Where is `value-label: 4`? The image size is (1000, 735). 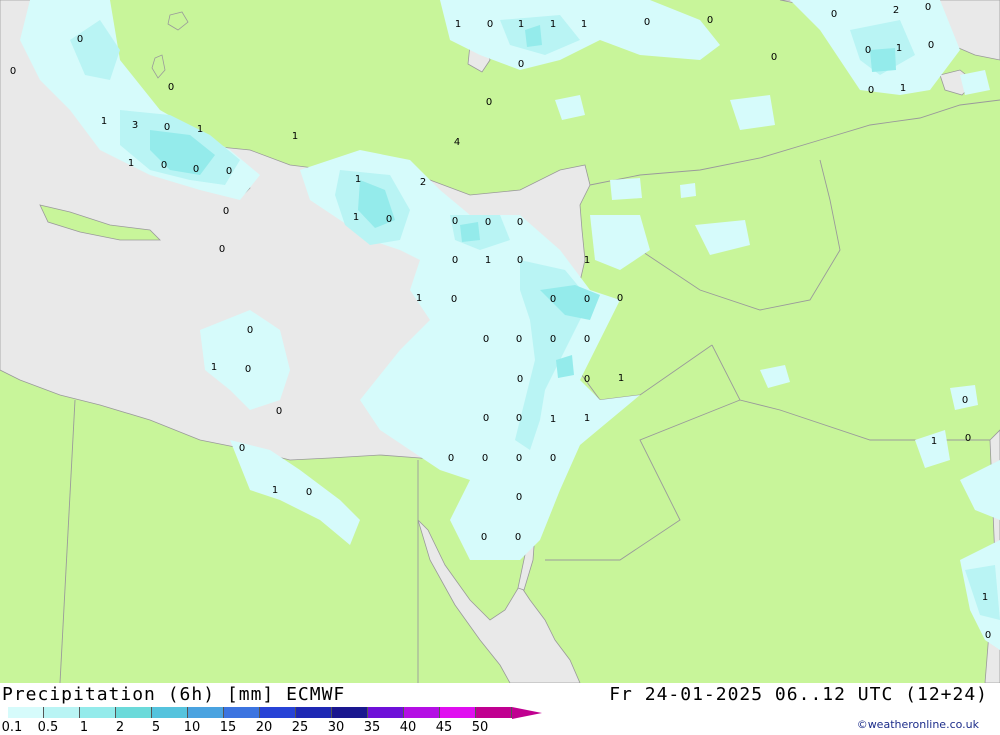
value-label: 4 is located at coordinates (457, 142).